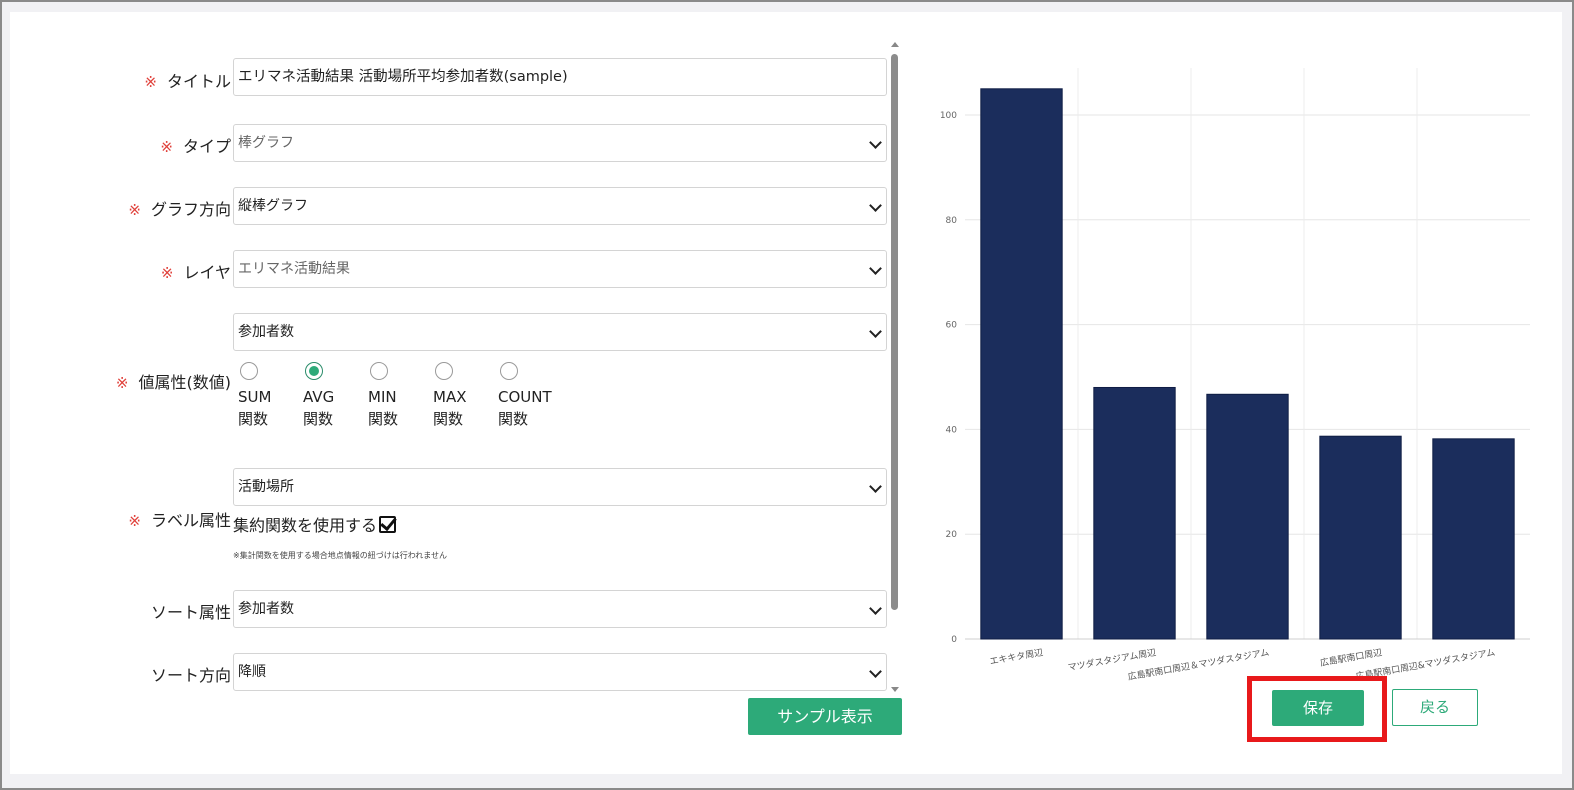 The width and height of the screenshot is (1574, 790). I want to click on radio-max: MAX 関数, so click(465, 396).